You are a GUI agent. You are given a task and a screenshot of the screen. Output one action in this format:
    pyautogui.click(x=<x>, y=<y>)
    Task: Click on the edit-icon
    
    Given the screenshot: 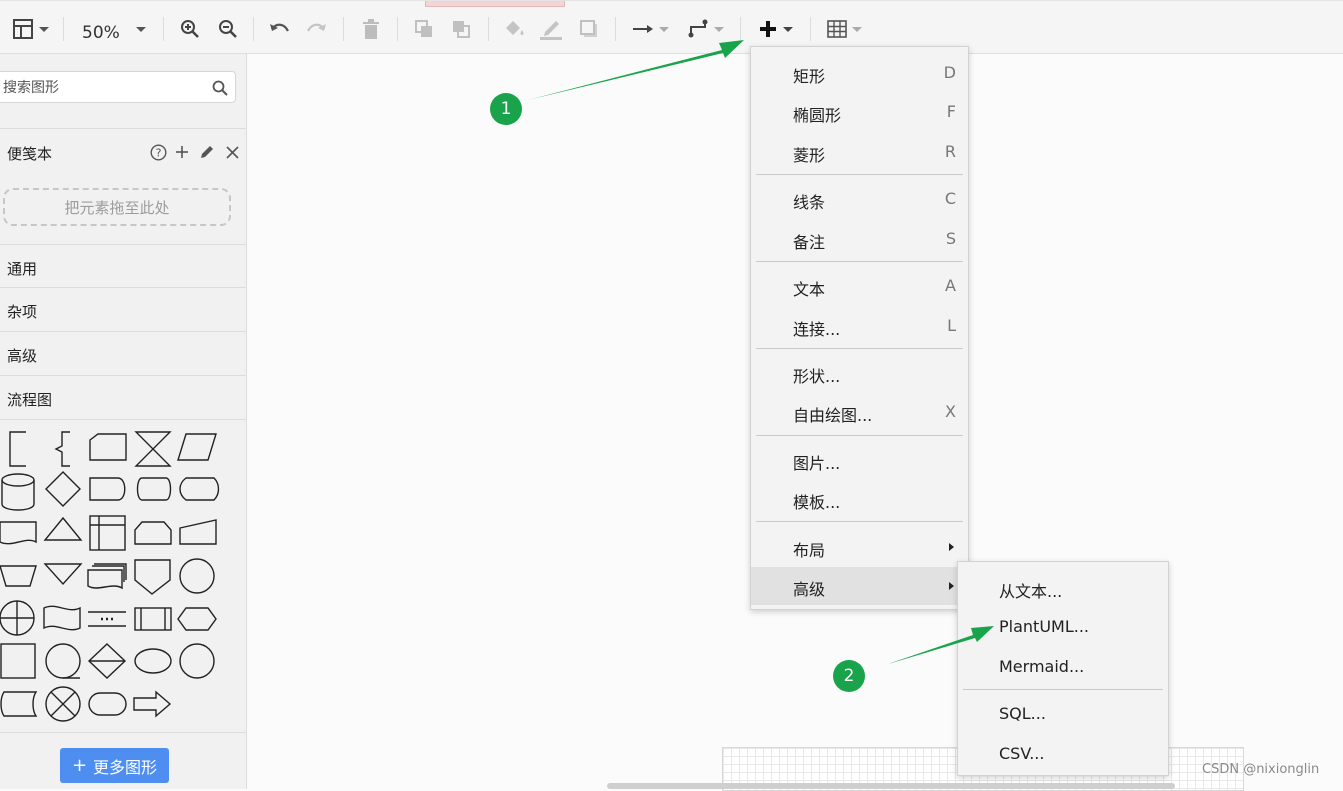 What is the action you would take?
    pyautogui.click(x=207, y=152)
    